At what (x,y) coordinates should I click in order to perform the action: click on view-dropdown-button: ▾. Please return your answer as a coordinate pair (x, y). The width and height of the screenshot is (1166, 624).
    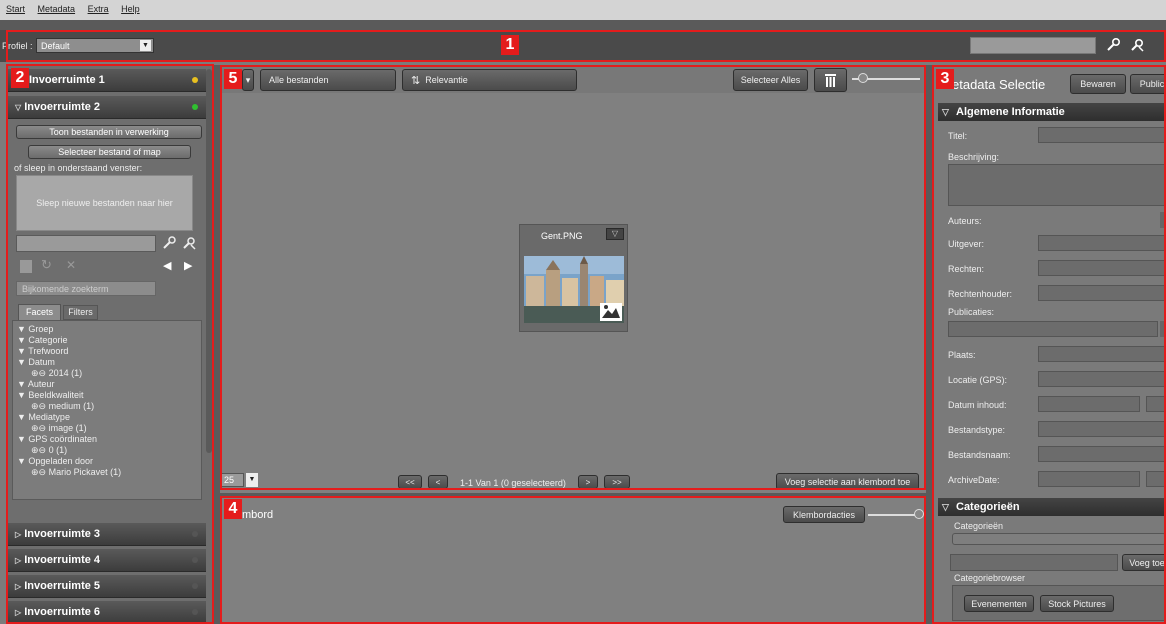
    Looking at the image, I should click on (248, 80).